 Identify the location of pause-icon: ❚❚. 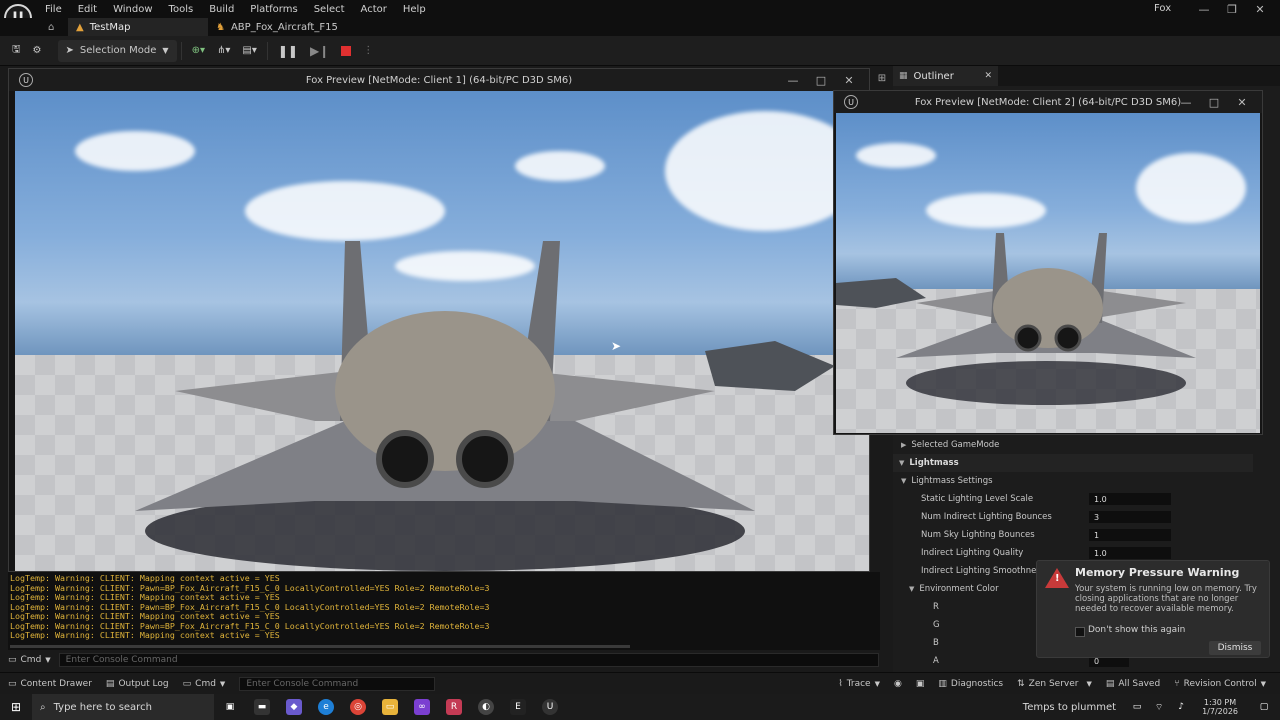
(288, 51).